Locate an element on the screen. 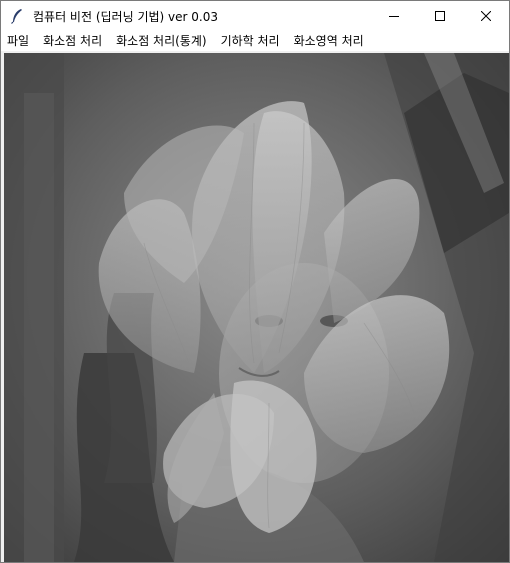  menu-geometric: 기하학 처리 is located at coordinates (250, 41).